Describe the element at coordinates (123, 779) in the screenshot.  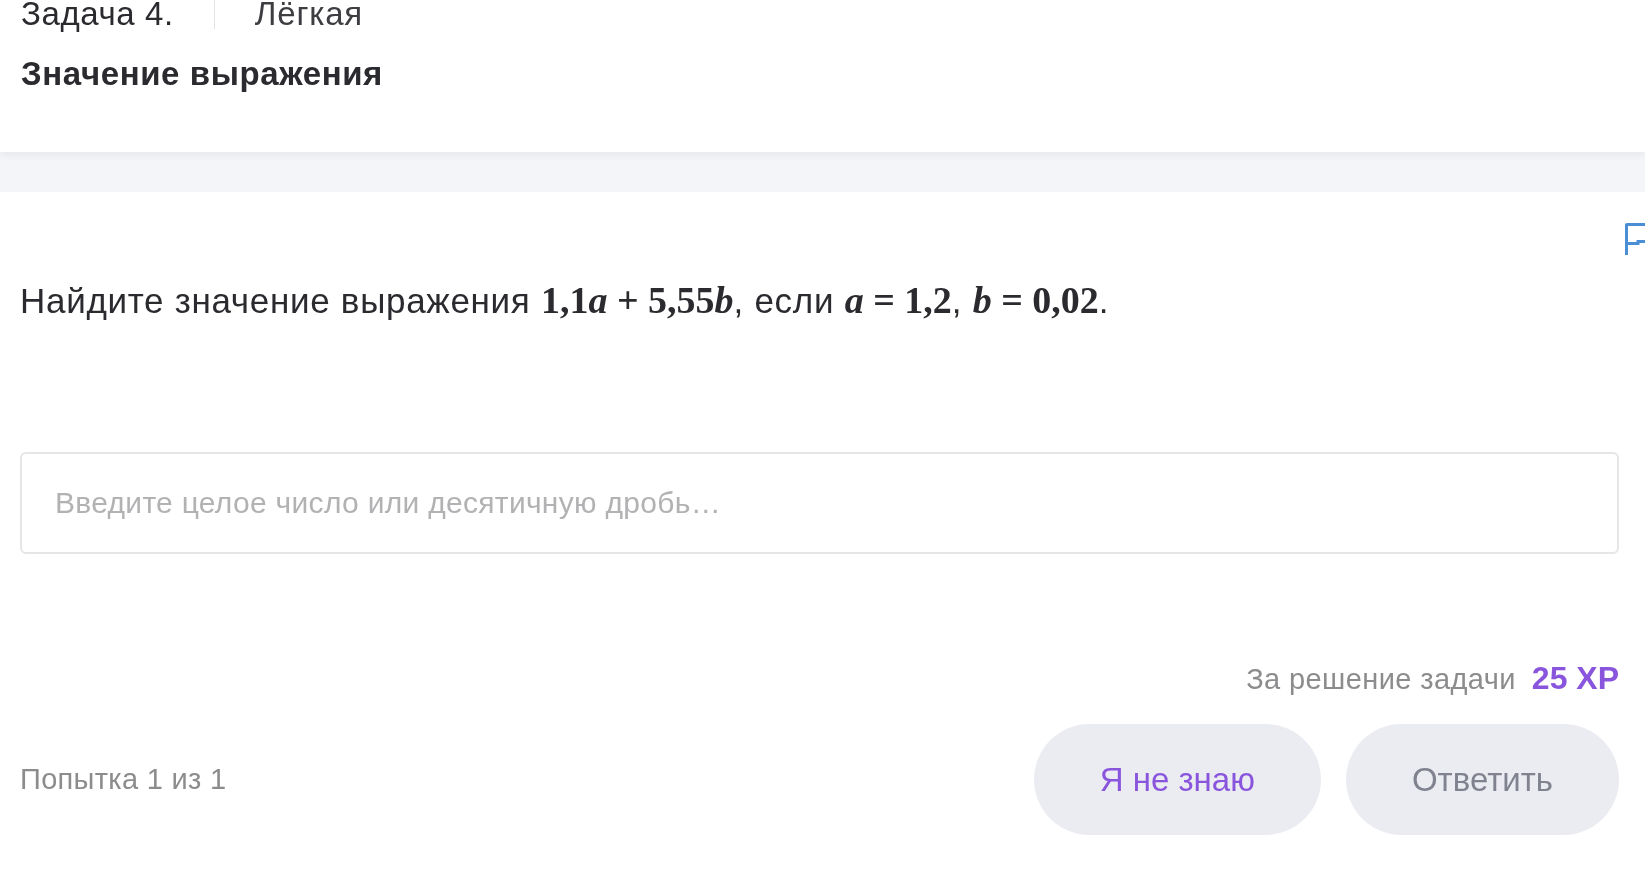
I see `attempts-text: Попытка 1 из 1` at that location.